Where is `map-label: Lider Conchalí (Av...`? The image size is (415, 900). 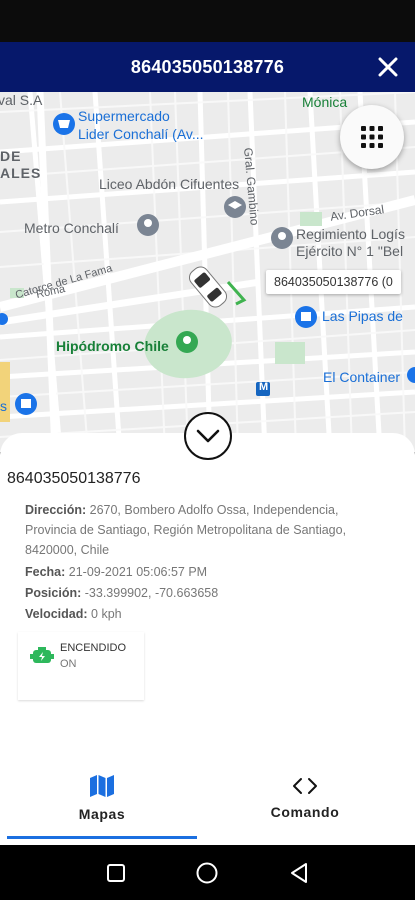
map-label: Lider Conchalí (Av... is located at coordinates (141, 134).